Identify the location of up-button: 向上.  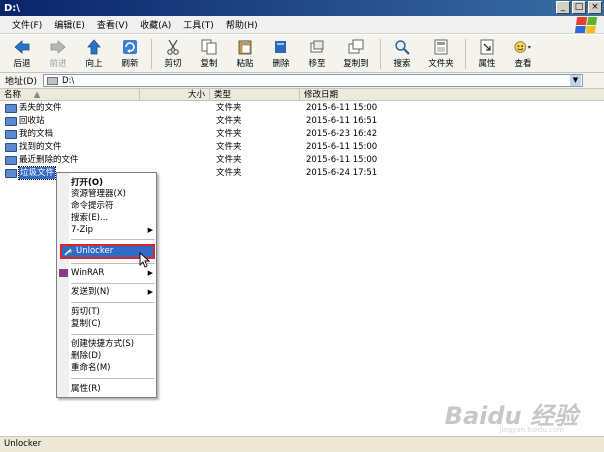
(94, 54).